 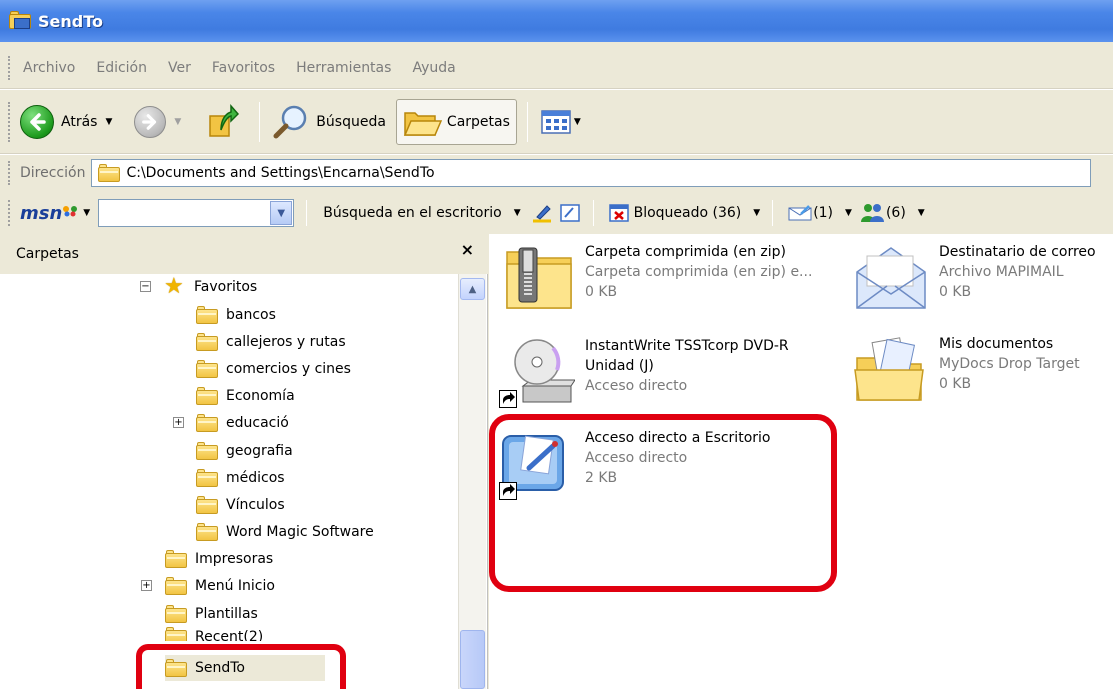 What do you see at coordinates (174, 286) in the screenshot?
I see `star-icon: ★` at bounding box center [174, 286].